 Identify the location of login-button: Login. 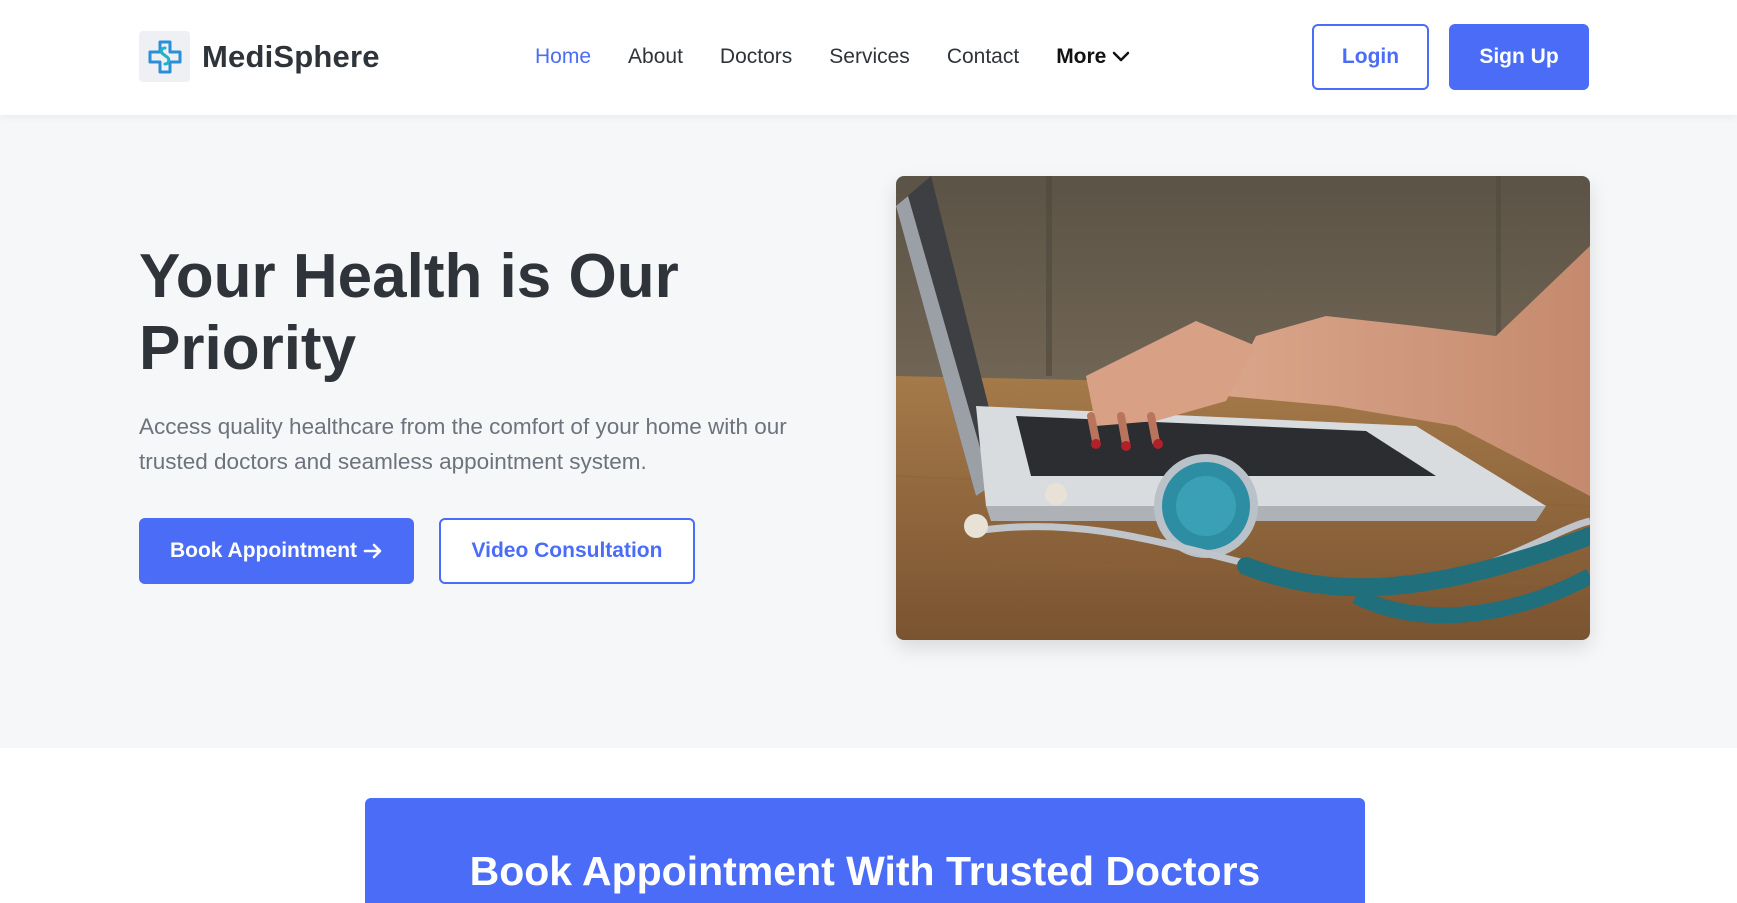
(1370, 57).